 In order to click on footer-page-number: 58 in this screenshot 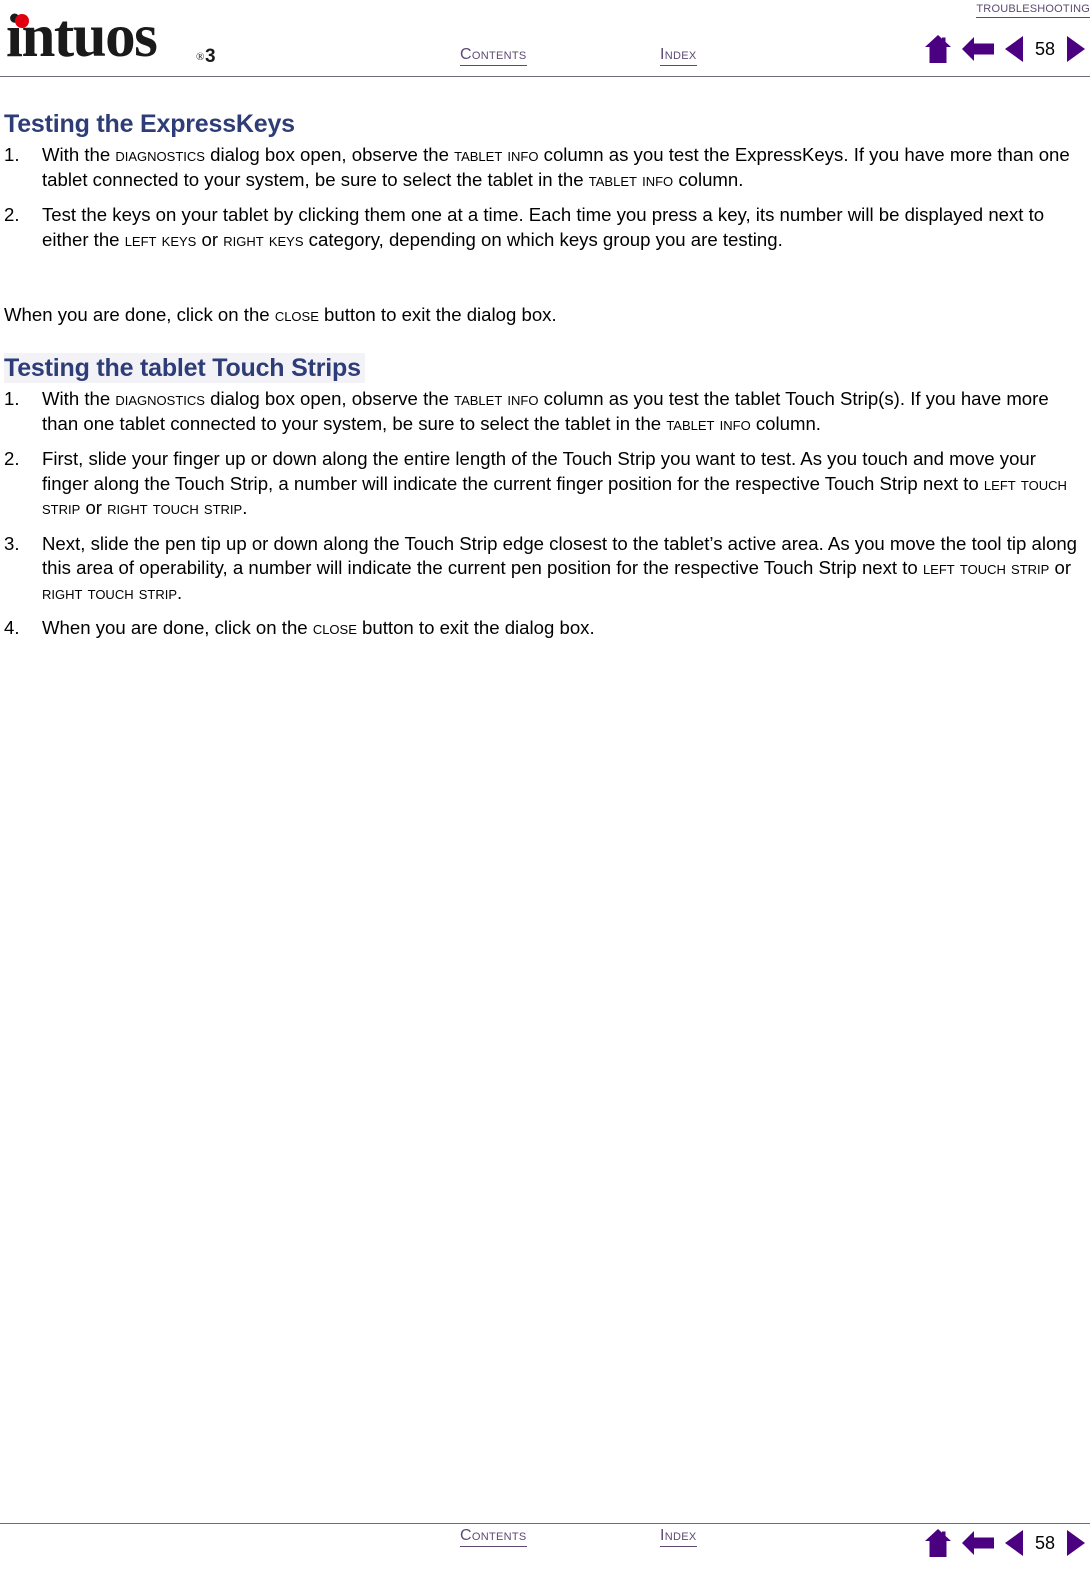, I will do `click(1045, 1543)`.